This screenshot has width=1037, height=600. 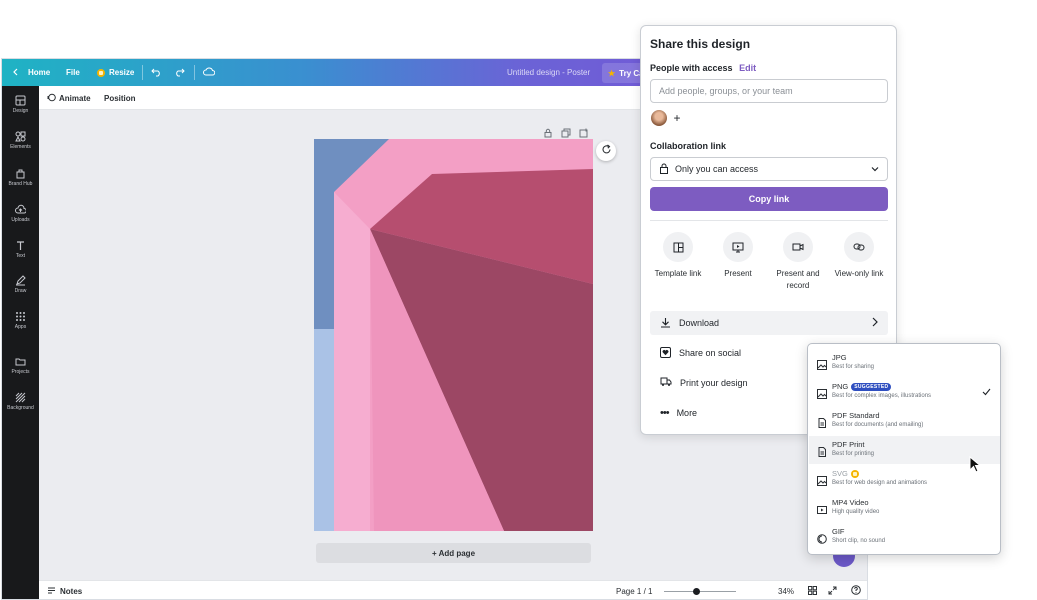 What do you see at coordinates (904, 363) in the screenshot?
I see `format-jpg: JPG Best for sharing` at bounding box center [904, 363].